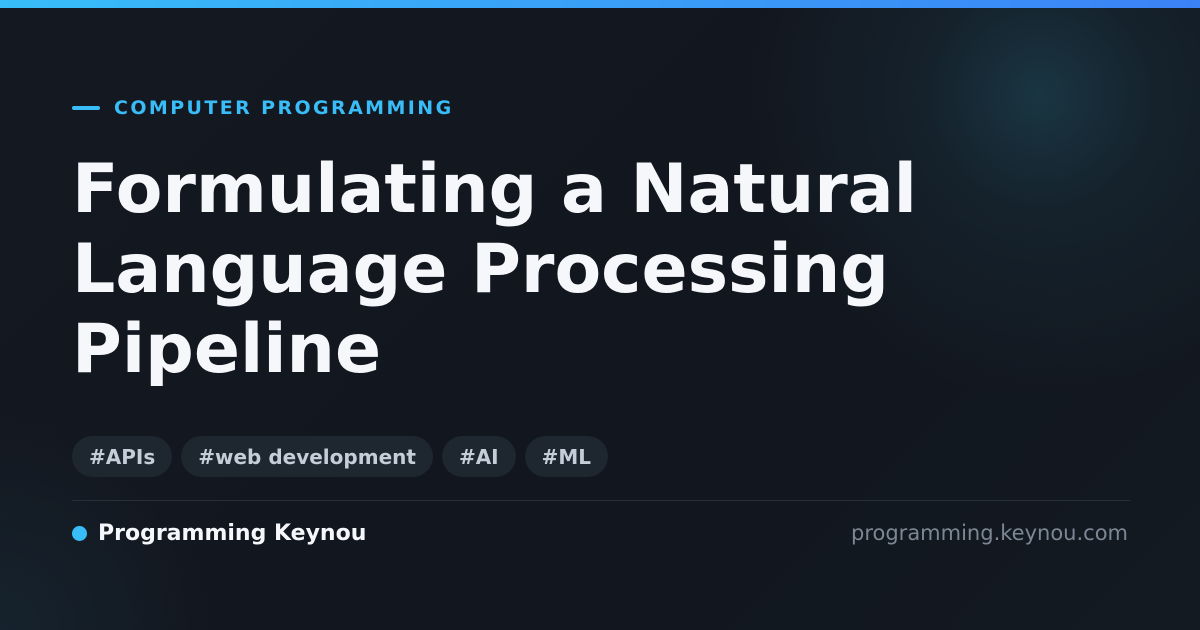  I want to click on tag-web-development: #web development, so click(307, 456).